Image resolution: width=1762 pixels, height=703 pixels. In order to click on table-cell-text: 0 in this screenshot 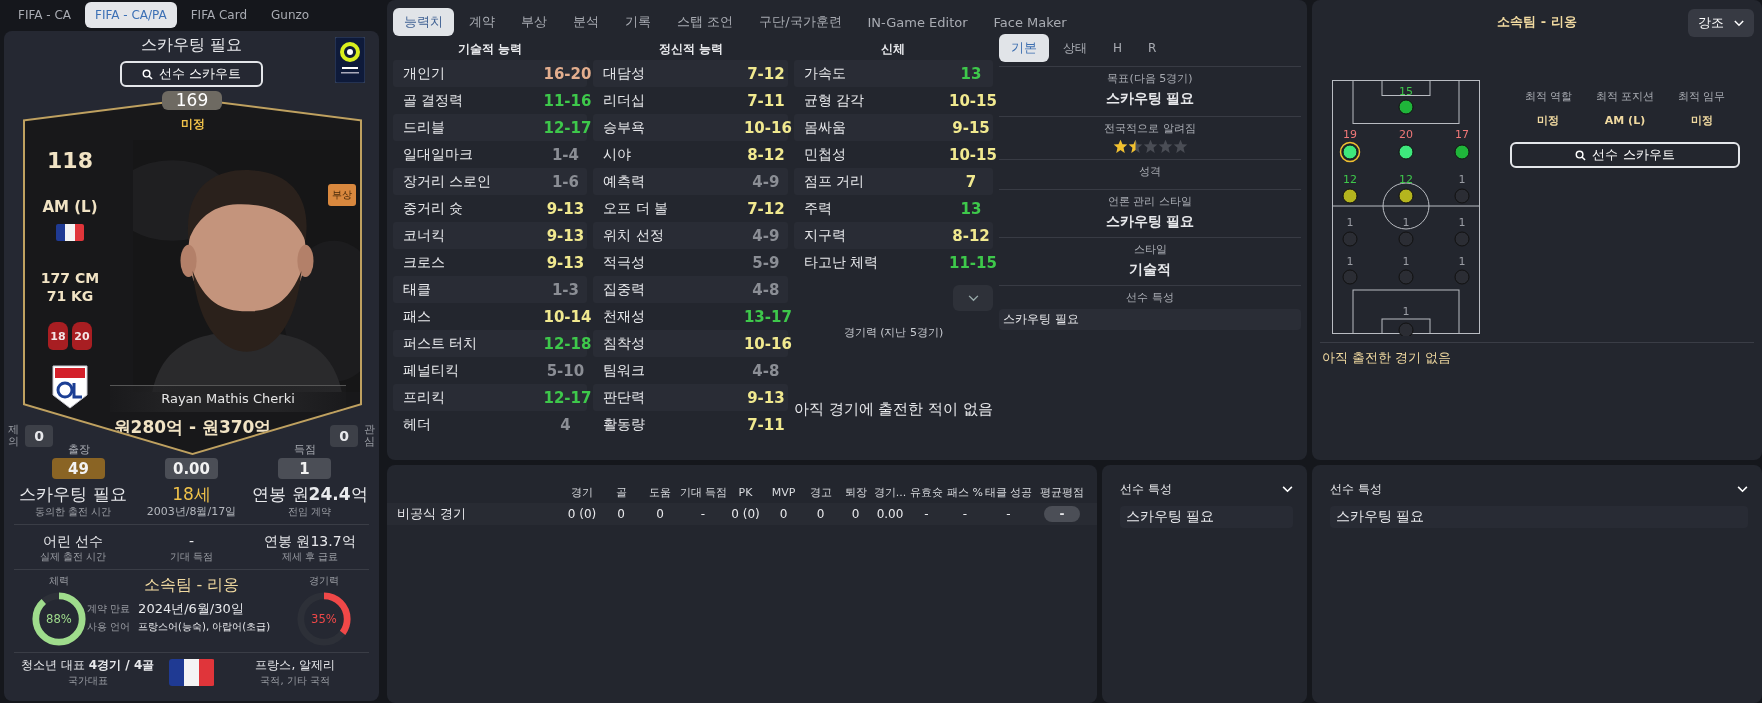, I will do `click(855, 514)`.